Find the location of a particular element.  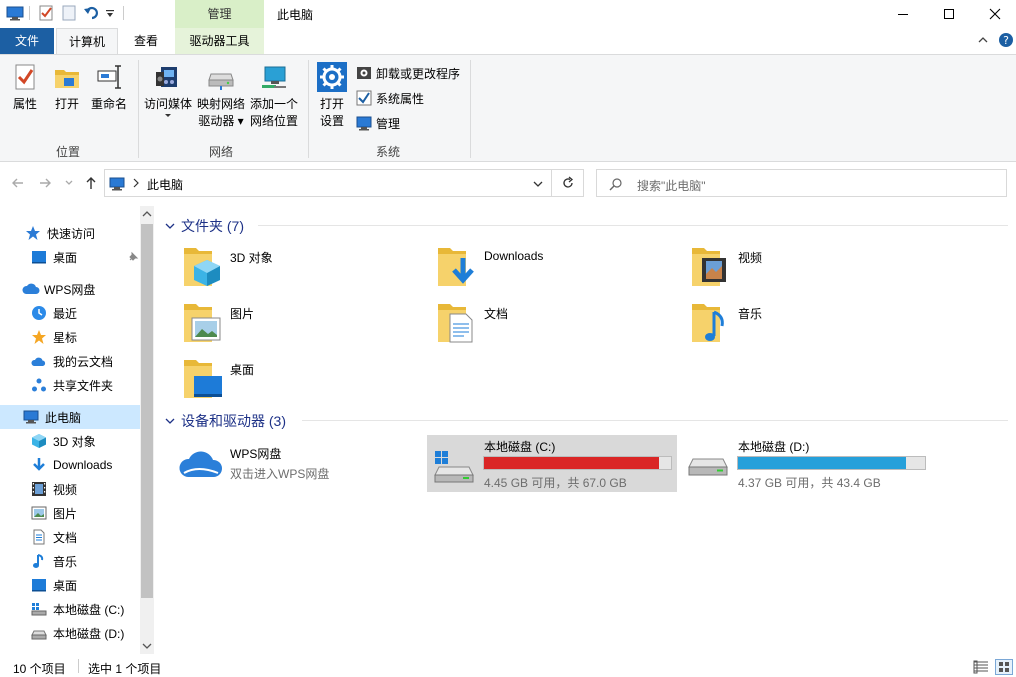

map-network-drive-button: 映射网络 驱动器 ▾ is located at coordinates (221, 96).